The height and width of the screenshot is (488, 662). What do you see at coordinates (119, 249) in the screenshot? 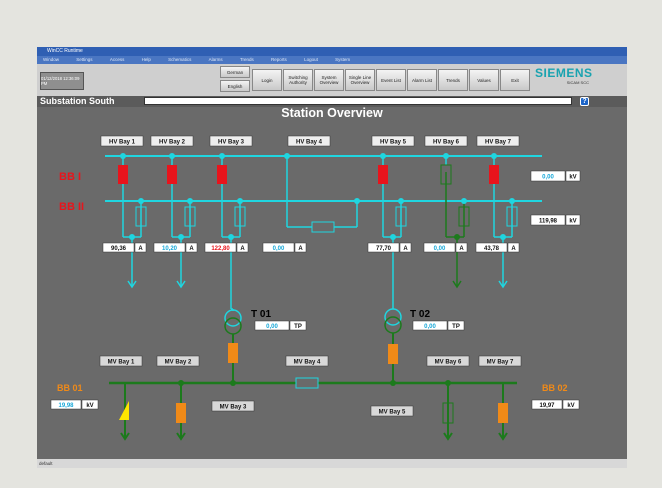
I see `current-value: 90,36` at bounding box center [119, 249].